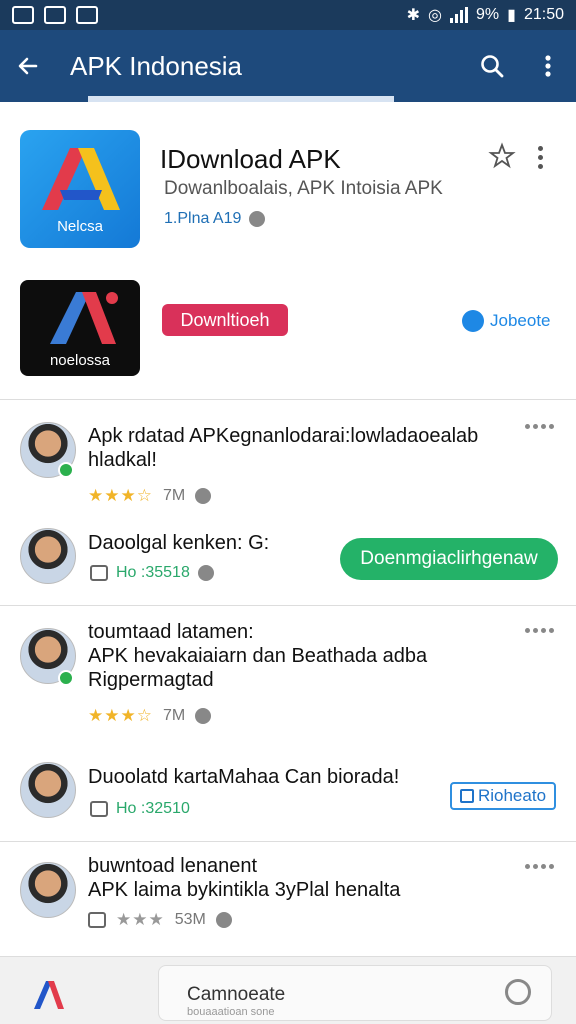 The width and height of the screenshot is (576, 1024). I want to click on rating-line: ★★★ 53M, so click(160, 920).